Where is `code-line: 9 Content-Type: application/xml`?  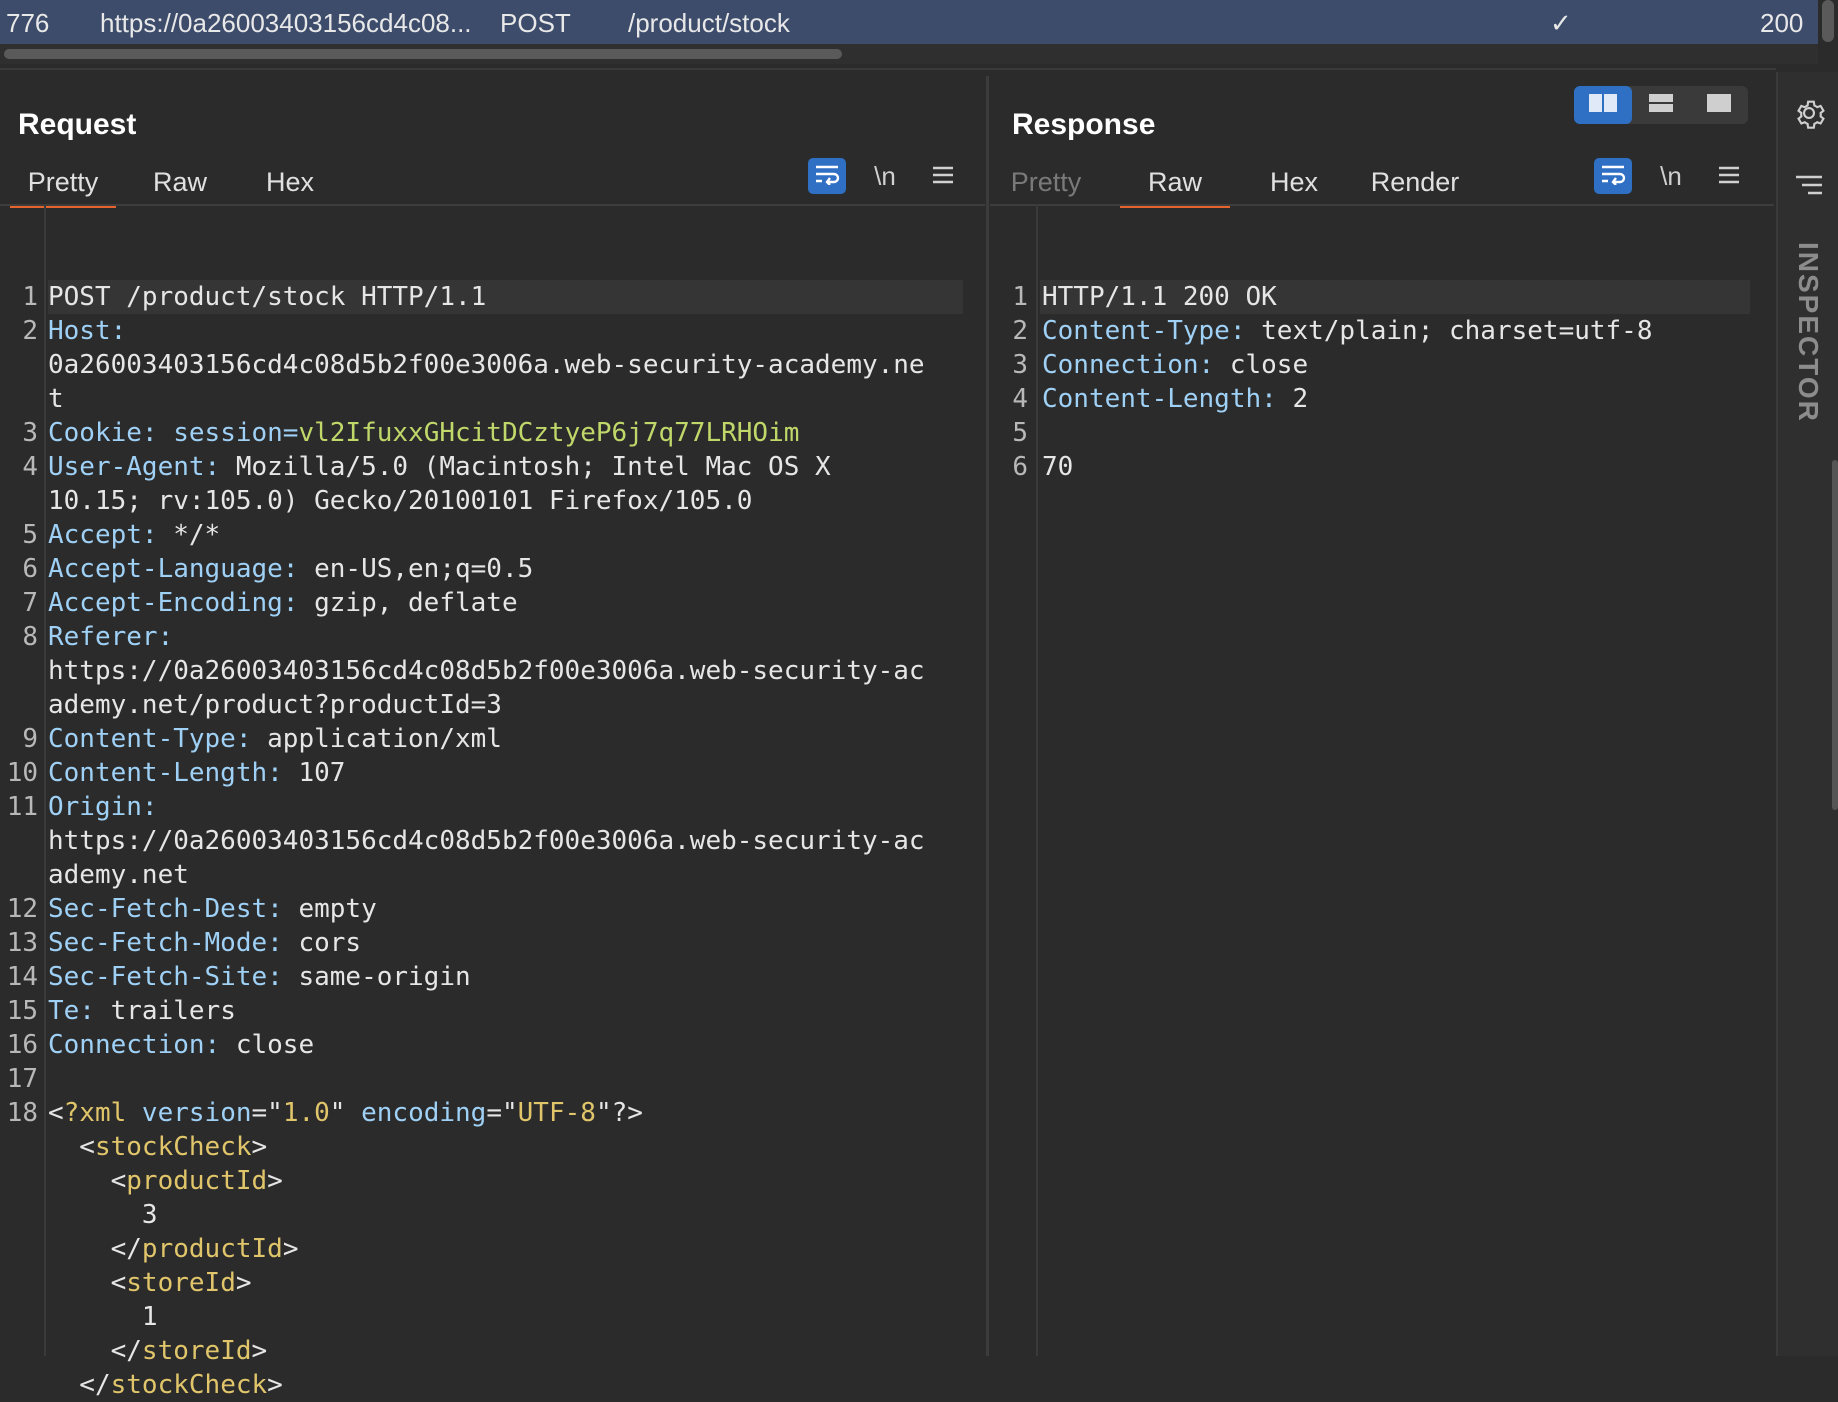 code-line: 9 Content-Type: application/xml is located at coordinates (492, 739).